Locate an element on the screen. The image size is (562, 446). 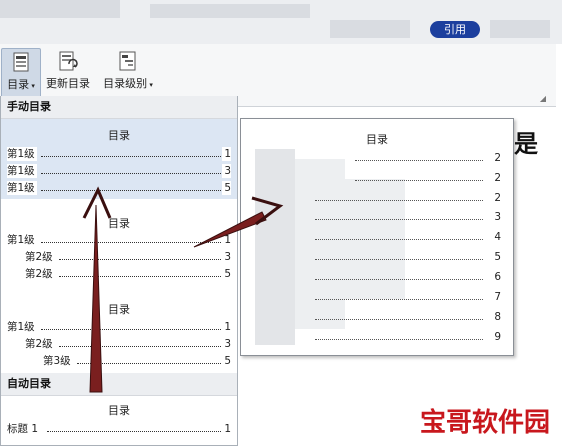
arrow-up-long is located at coordinates (96, 298).